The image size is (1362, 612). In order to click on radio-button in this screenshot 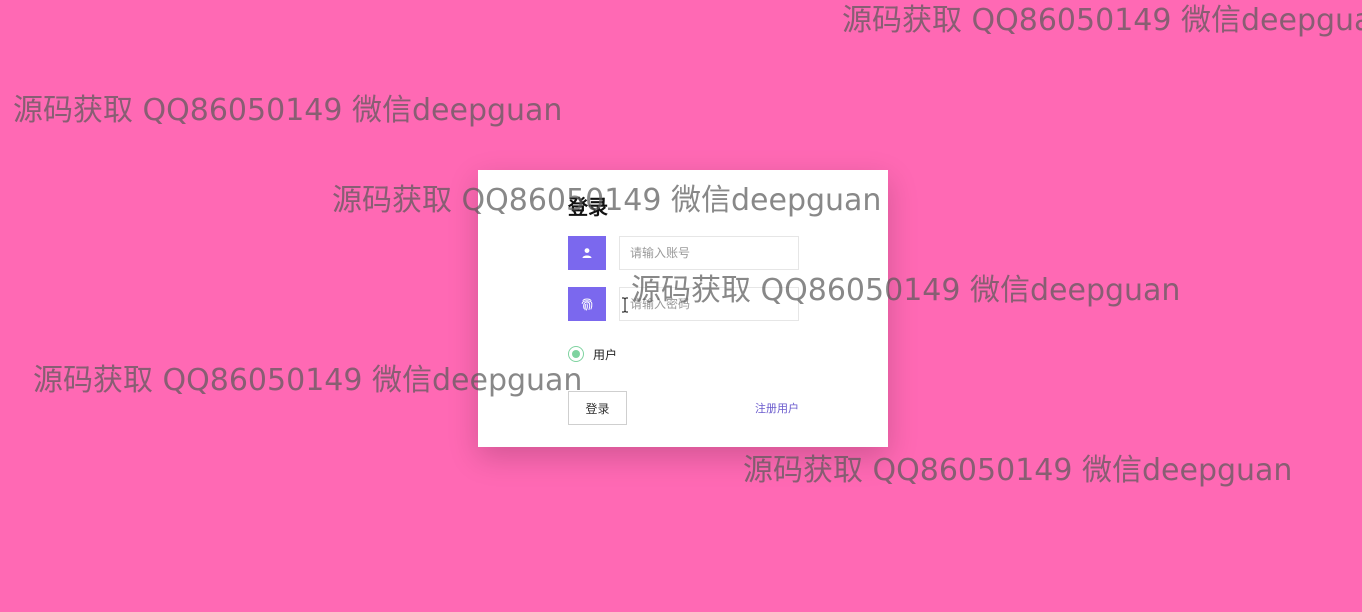, I will do `click(576, 354)`.